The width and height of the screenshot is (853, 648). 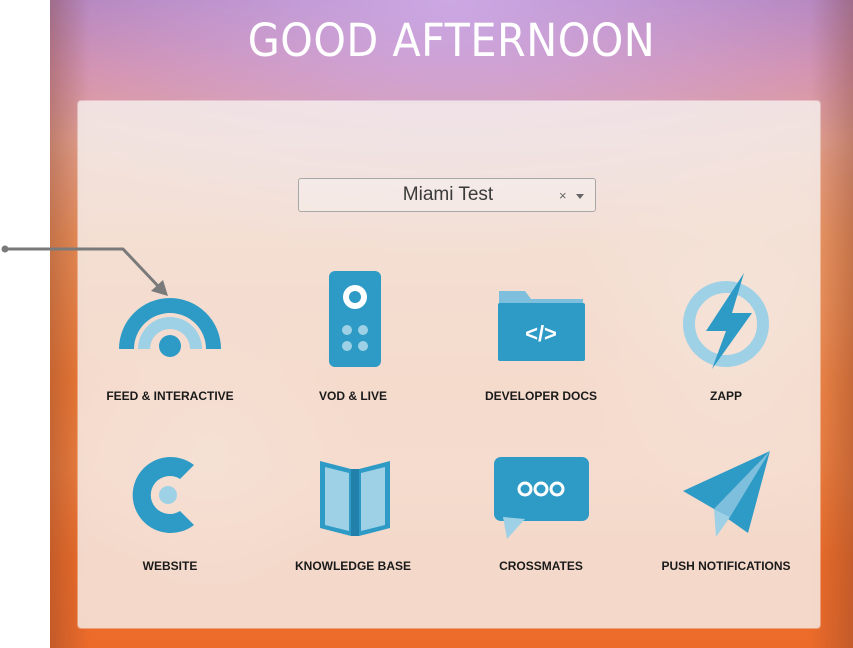 I want to click on tile-label: WEBSITE, so click(x=170, y=566).